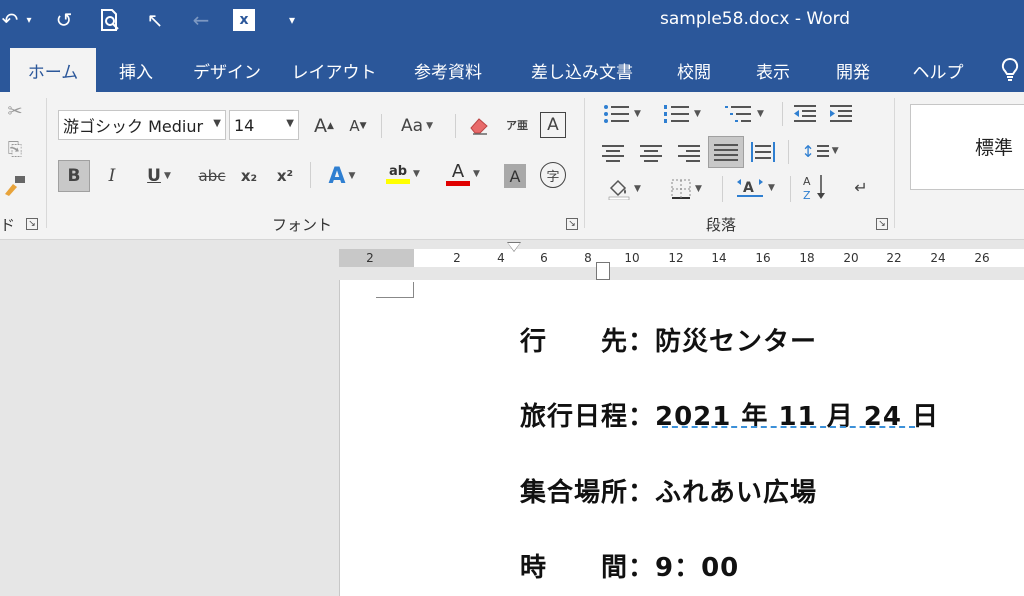 Image resolution: width=1024 pixels, height=596 pixels. I want to click on superscript-label: x², so click(285, 176).